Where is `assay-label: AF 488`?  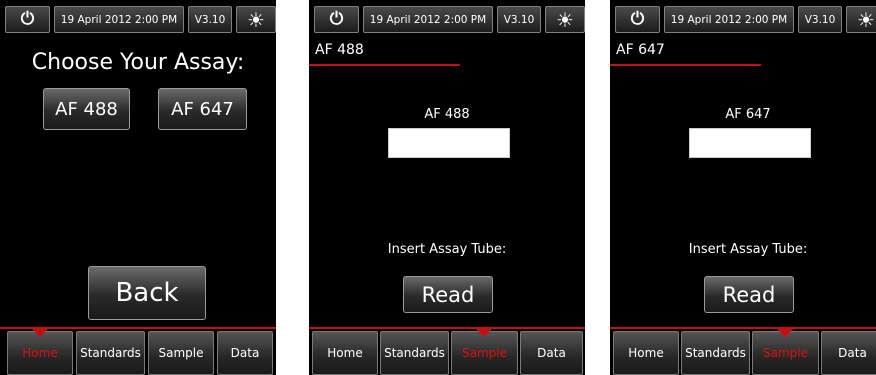 assay-label: AF 488 is located at coordinates (447, 114).